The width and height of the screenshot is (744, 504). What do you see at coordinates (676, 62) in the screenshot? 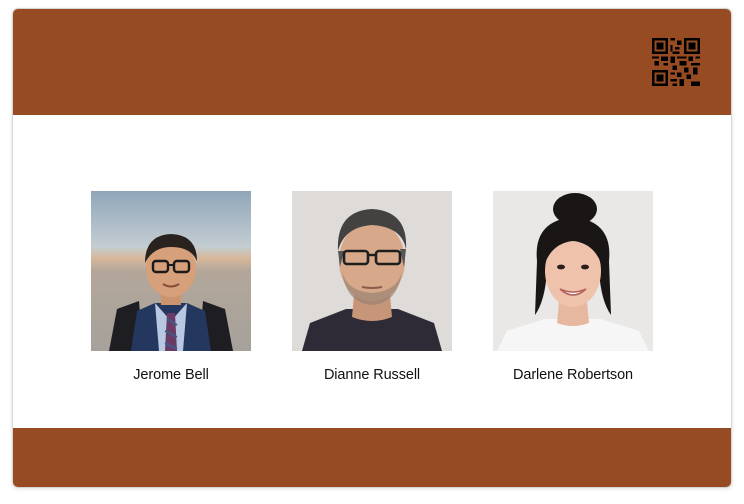
I see `qr-code-icon` at bounding box center [676, 62].